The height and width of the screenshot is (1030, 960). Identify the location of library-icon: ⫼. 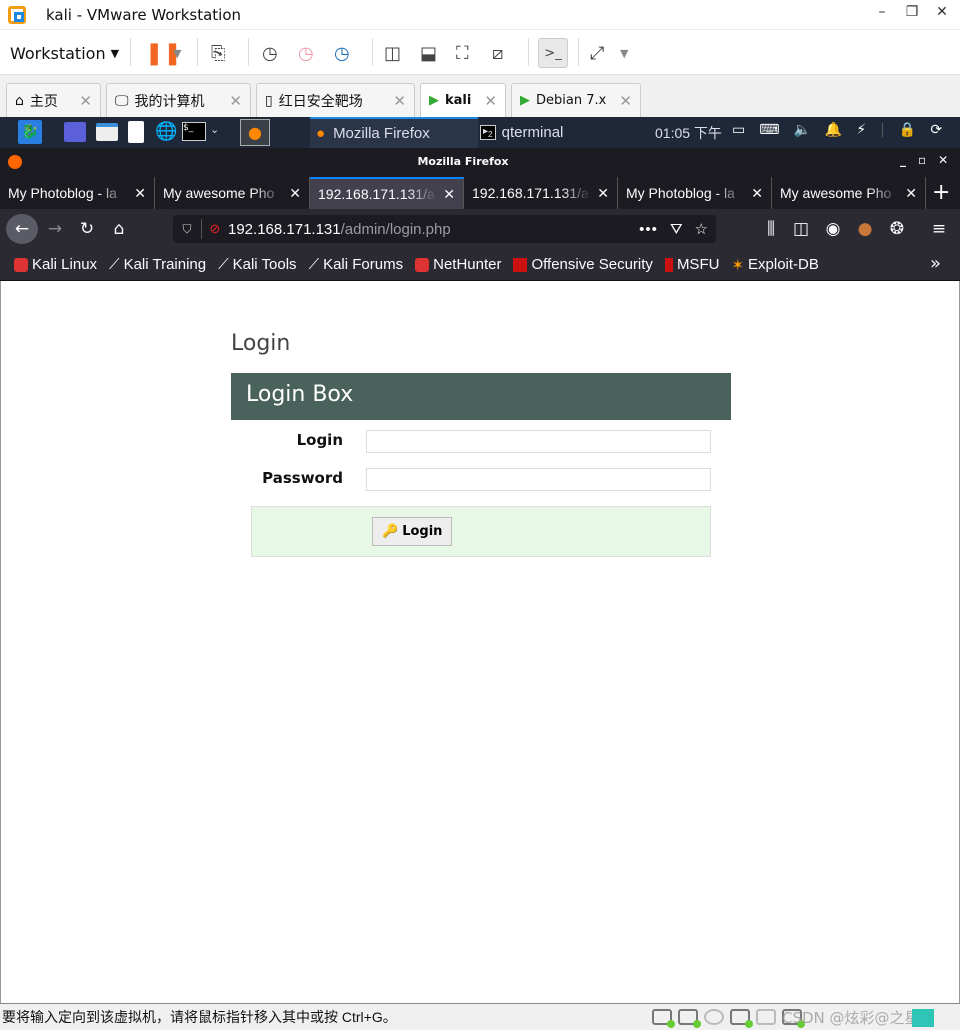
(771, 229).